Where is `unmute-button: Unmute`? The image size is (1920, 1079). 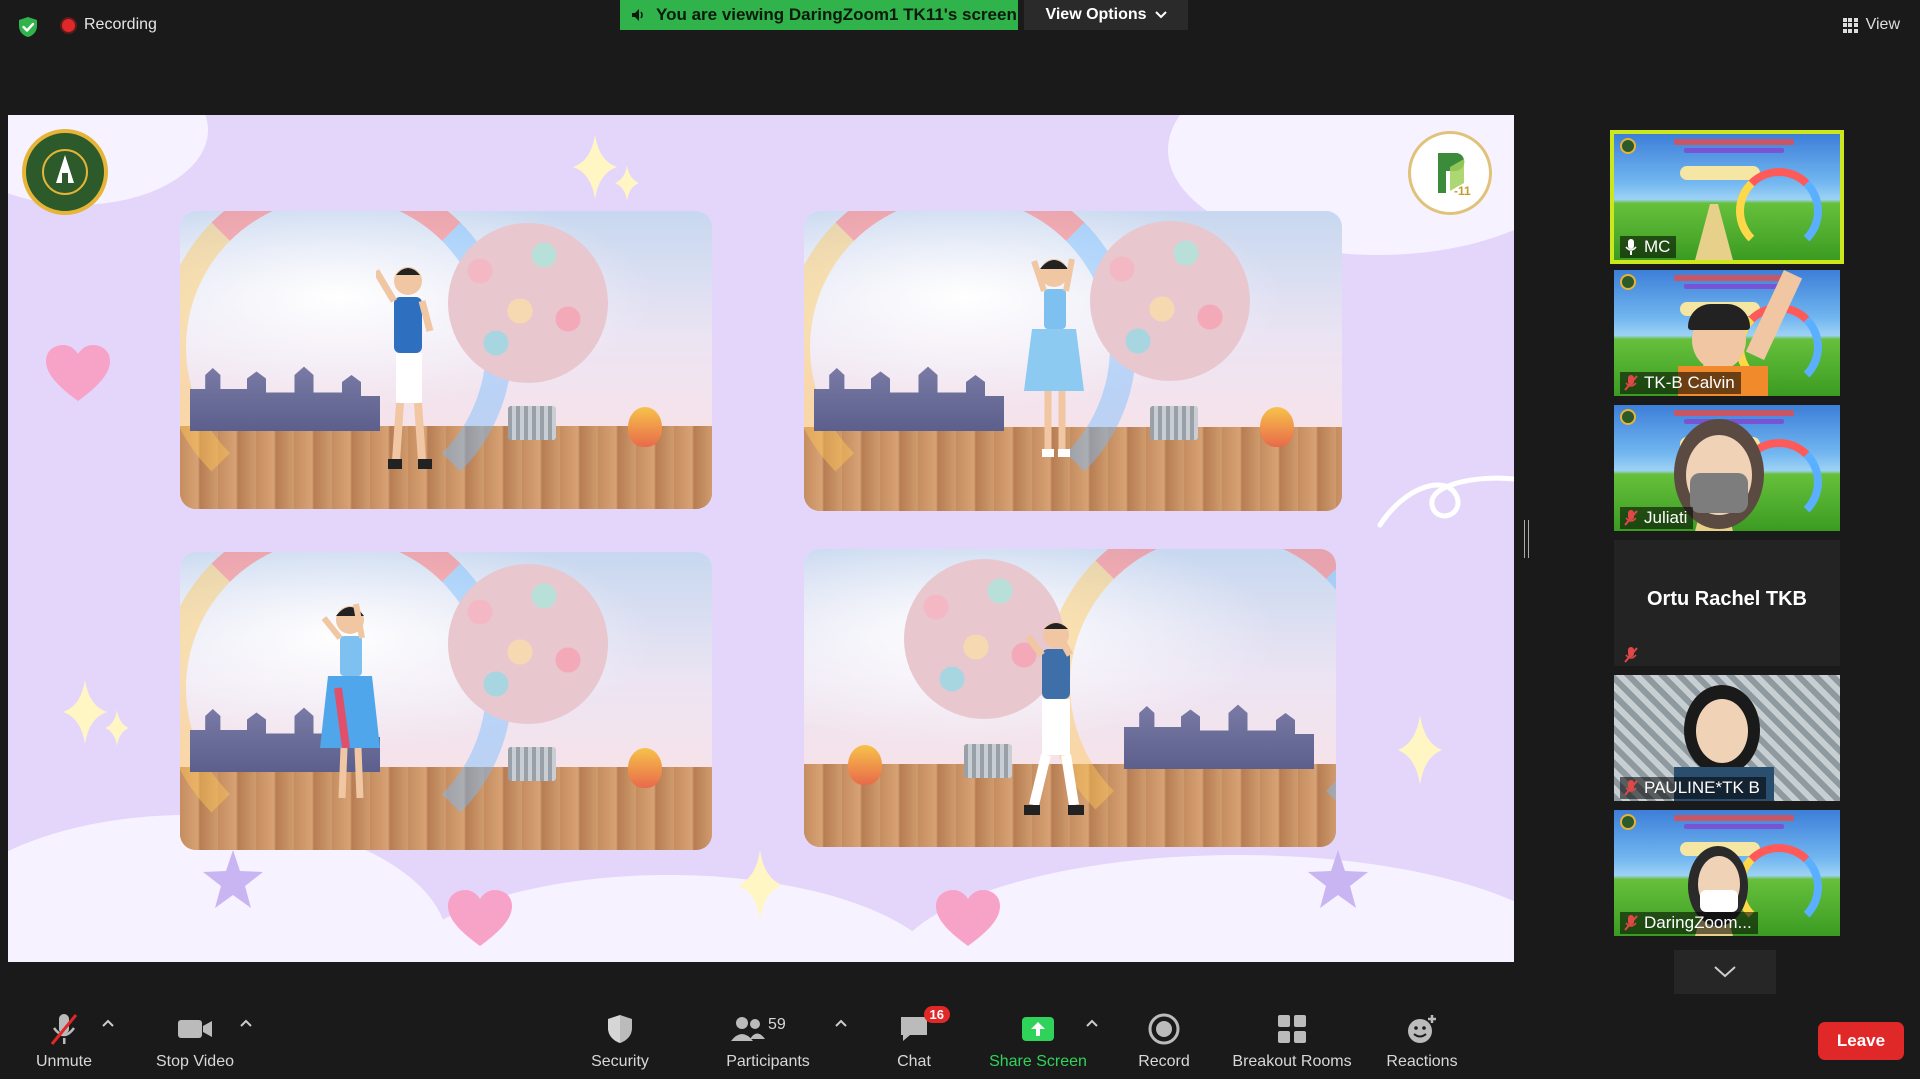
unmute-button: Unmute is located at coordinates (64, 1041).